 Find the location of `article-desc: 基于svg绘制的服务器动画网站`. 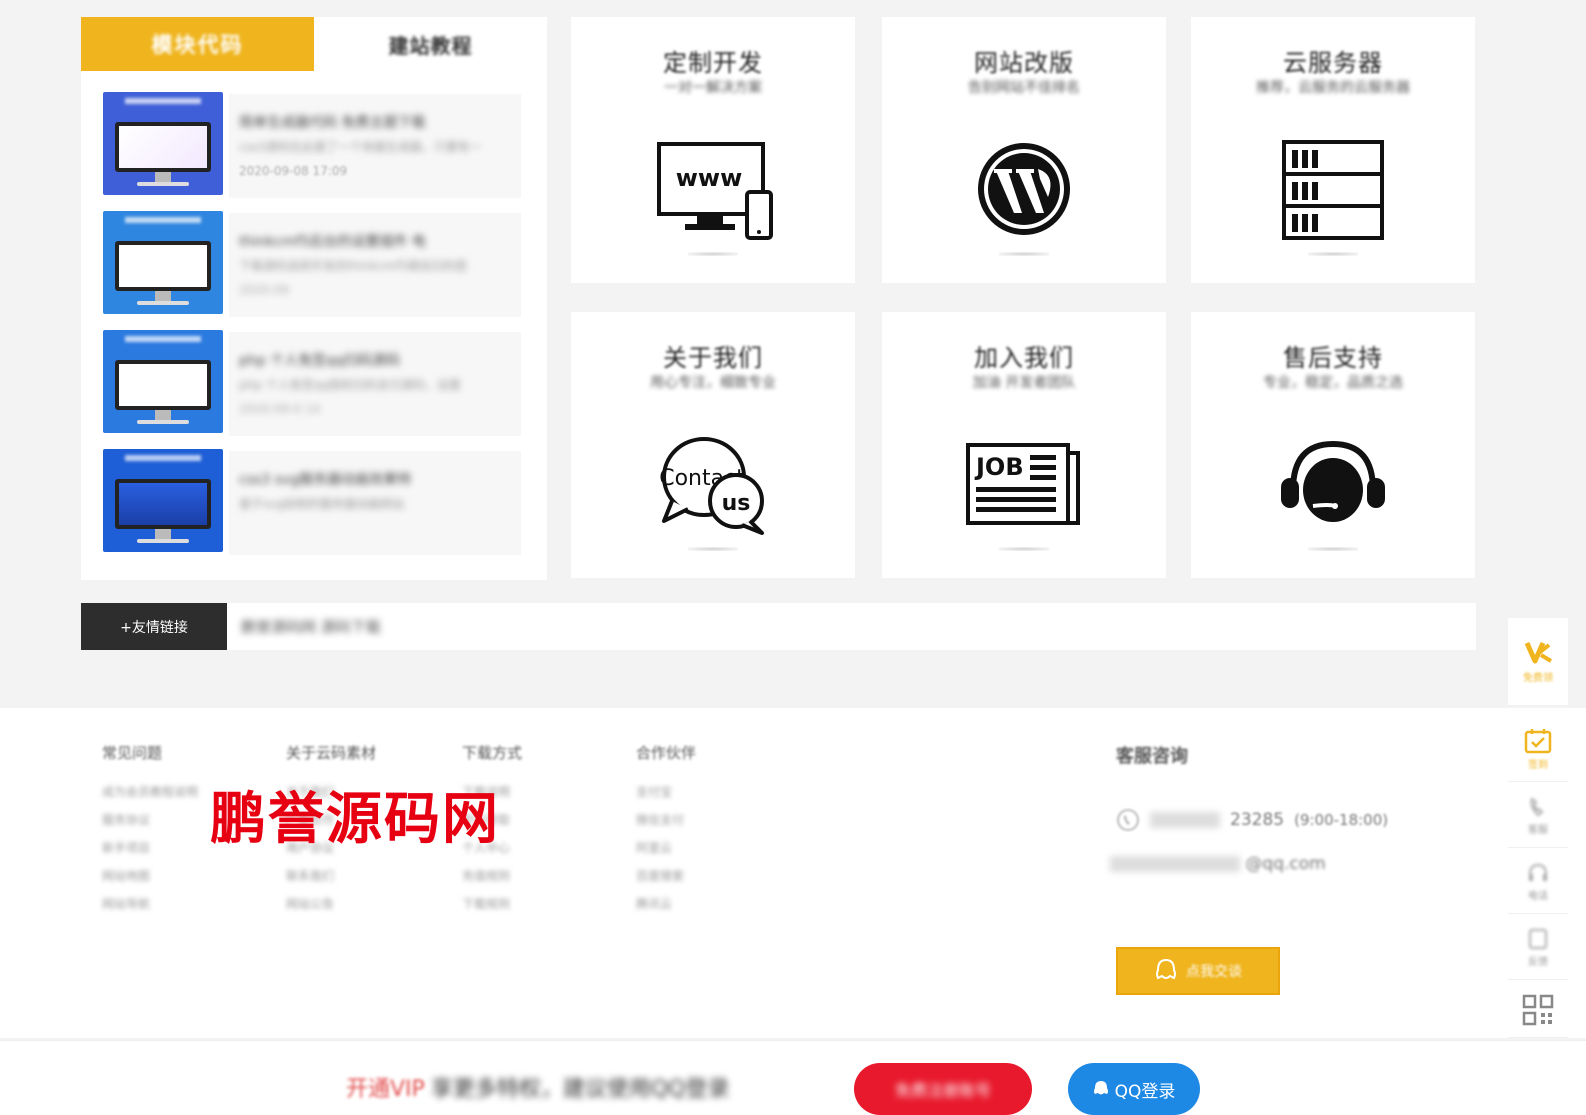

article-desc: 基于svg绘制的服务器动画网站 is located at coordinates (321, 504).